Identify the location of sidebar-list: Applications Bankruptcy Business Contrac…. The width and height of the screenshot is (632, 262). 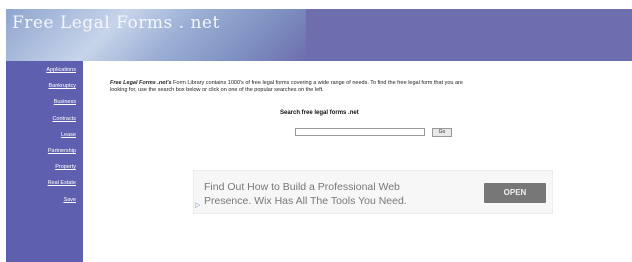
(41, 140).